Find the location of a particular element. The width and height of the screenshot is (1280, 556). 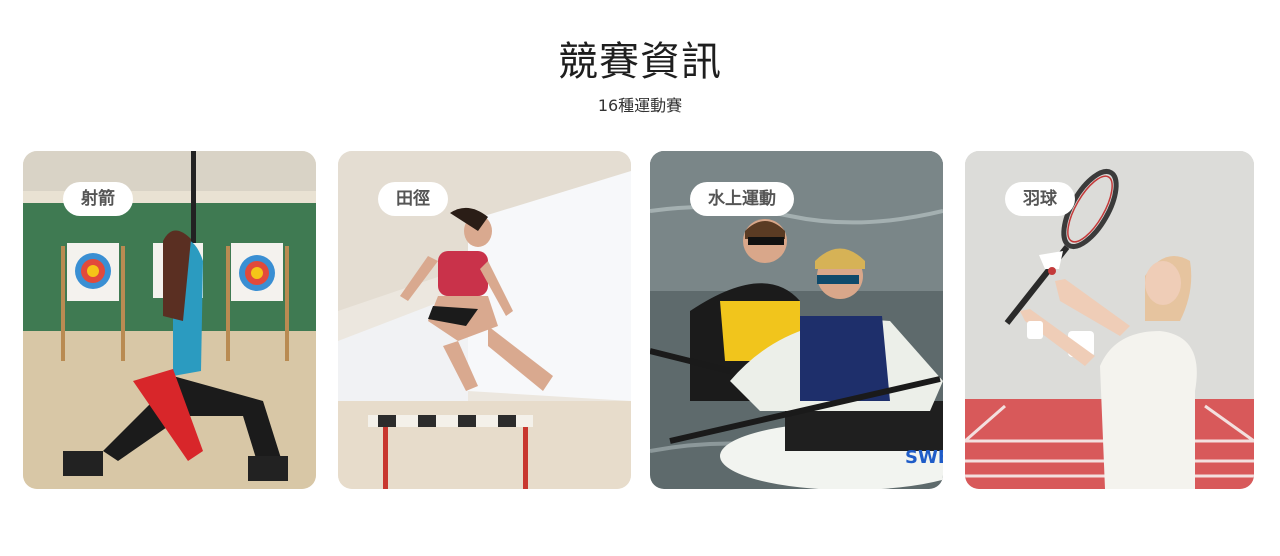

svg-text: SWE is located at coordinates (924, 457).